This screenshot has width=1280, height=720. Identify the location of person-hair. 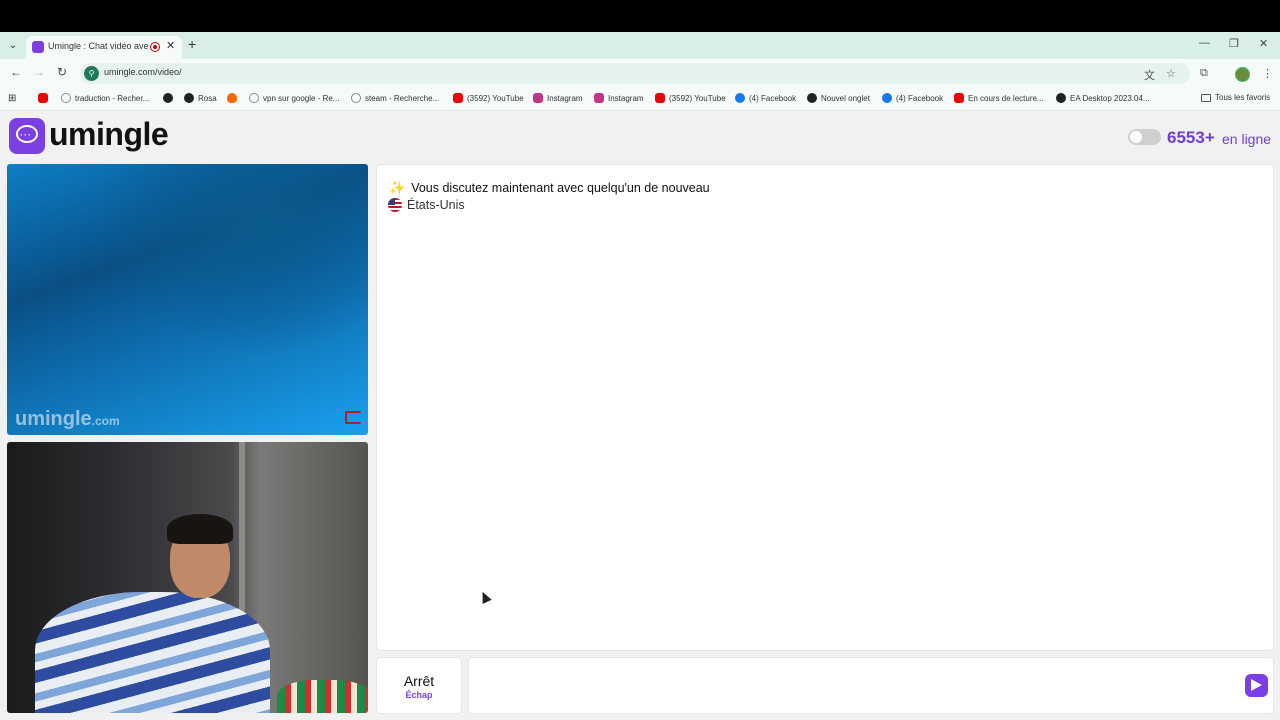
(200, 529).